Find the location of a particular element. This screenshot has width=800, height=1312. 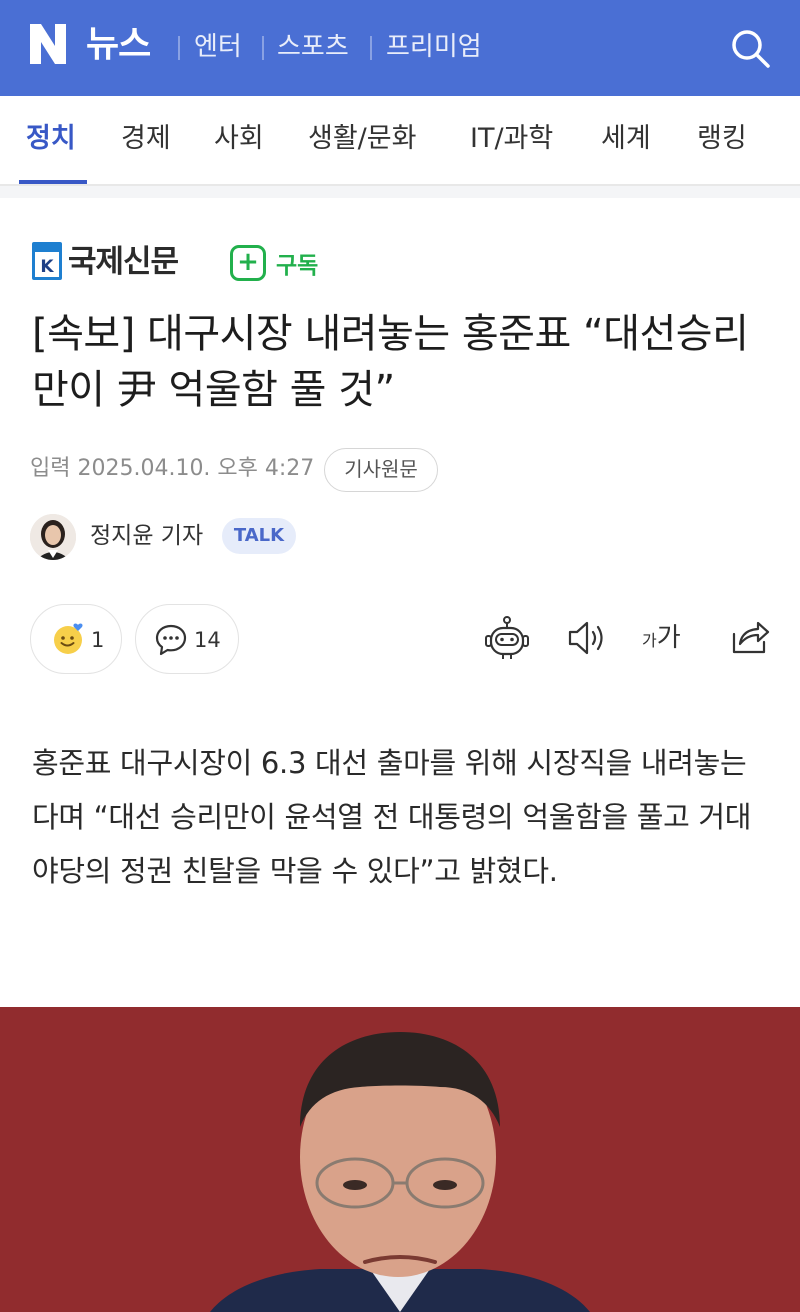

tab-it-science: IT/과학 is located at coordinates (511, 139).